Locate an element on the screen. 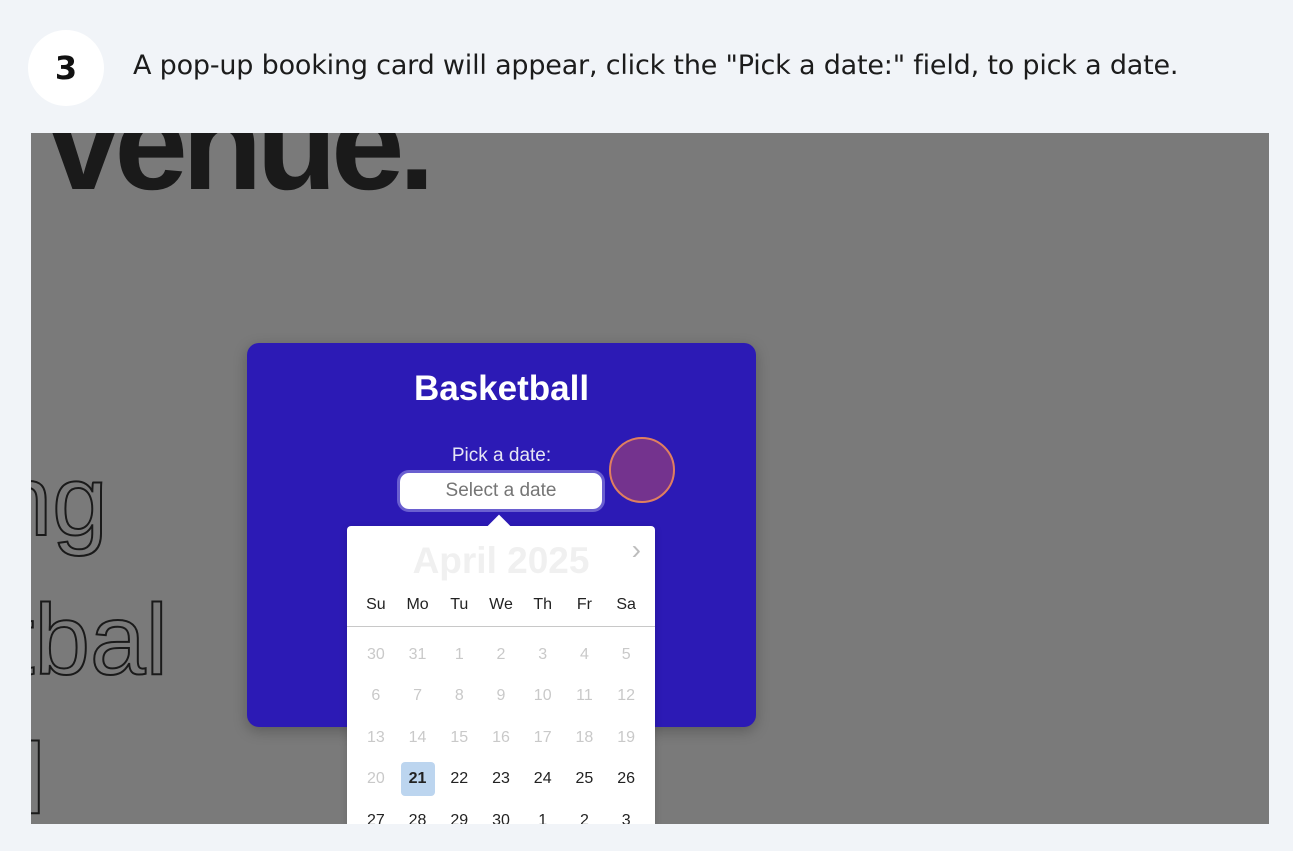 The height and width of the screenshot is (851, 1293). calendar-day: 7 is located at coordinates (417, 695).